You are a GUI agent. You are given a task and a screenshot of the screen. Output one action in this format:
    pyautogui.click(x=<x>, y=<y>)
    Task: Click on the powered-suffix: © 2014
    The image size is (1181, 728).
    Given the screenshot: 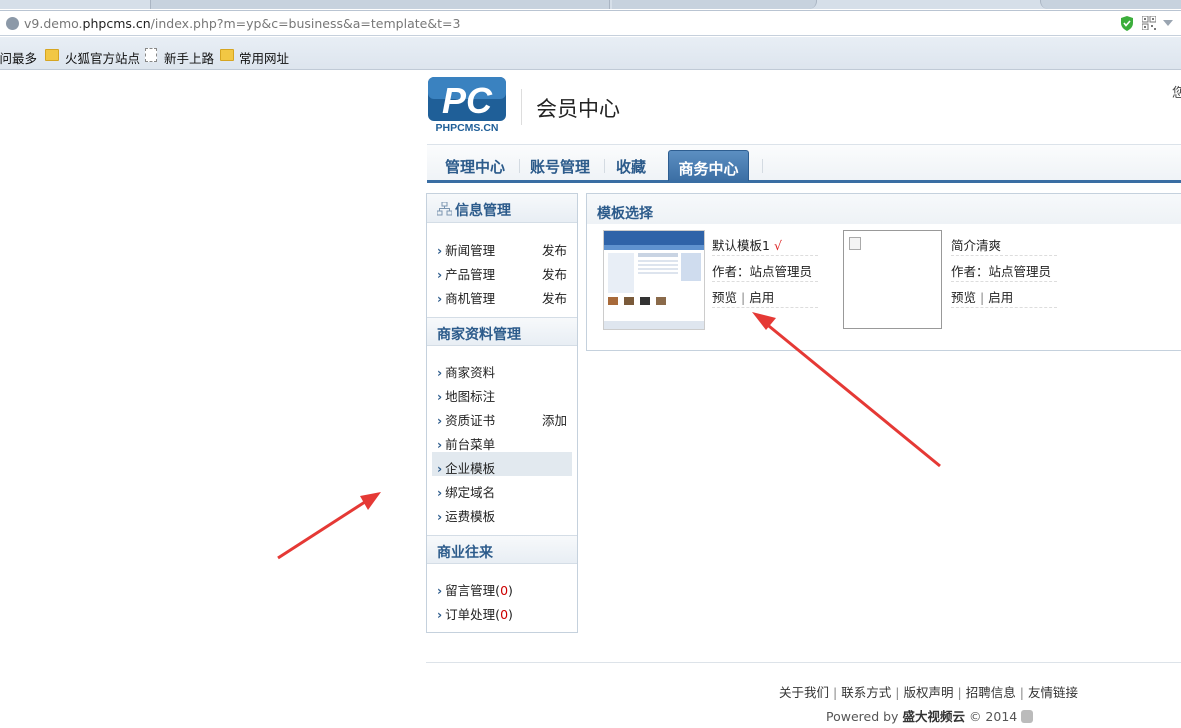 What is the action you would take?
    pyautogui.click(x=993, y=716)
    